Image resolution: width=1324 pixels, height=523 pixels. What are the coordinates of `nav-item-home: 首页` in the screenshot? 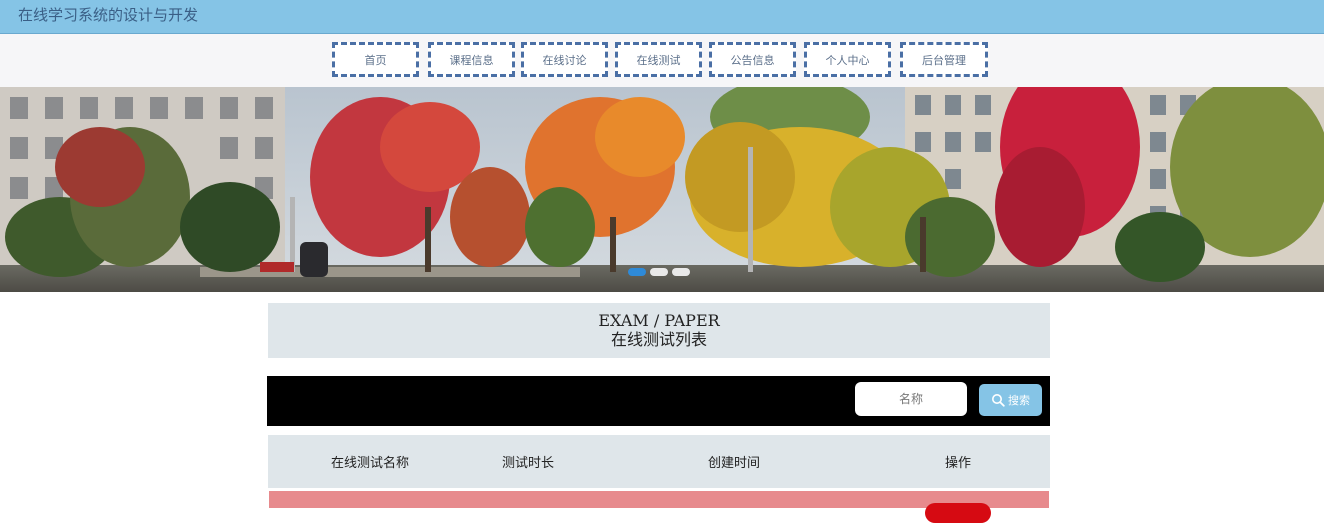 It's located at (375, 59).